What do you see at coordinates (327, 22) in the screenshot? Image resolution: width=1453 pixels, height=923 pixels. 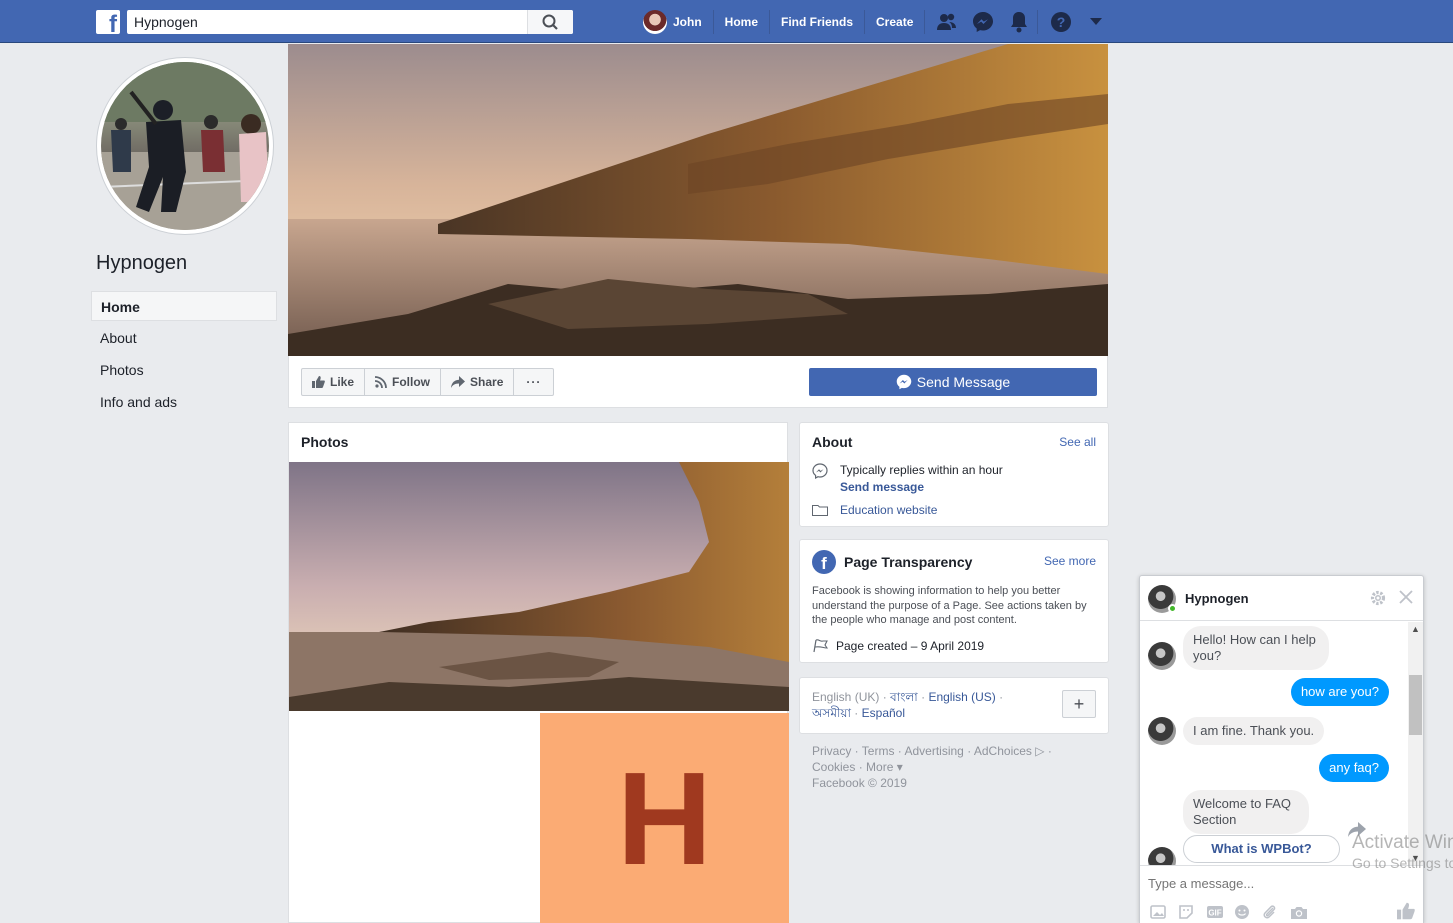 I see `search-input` at bounding box center [327, 22].